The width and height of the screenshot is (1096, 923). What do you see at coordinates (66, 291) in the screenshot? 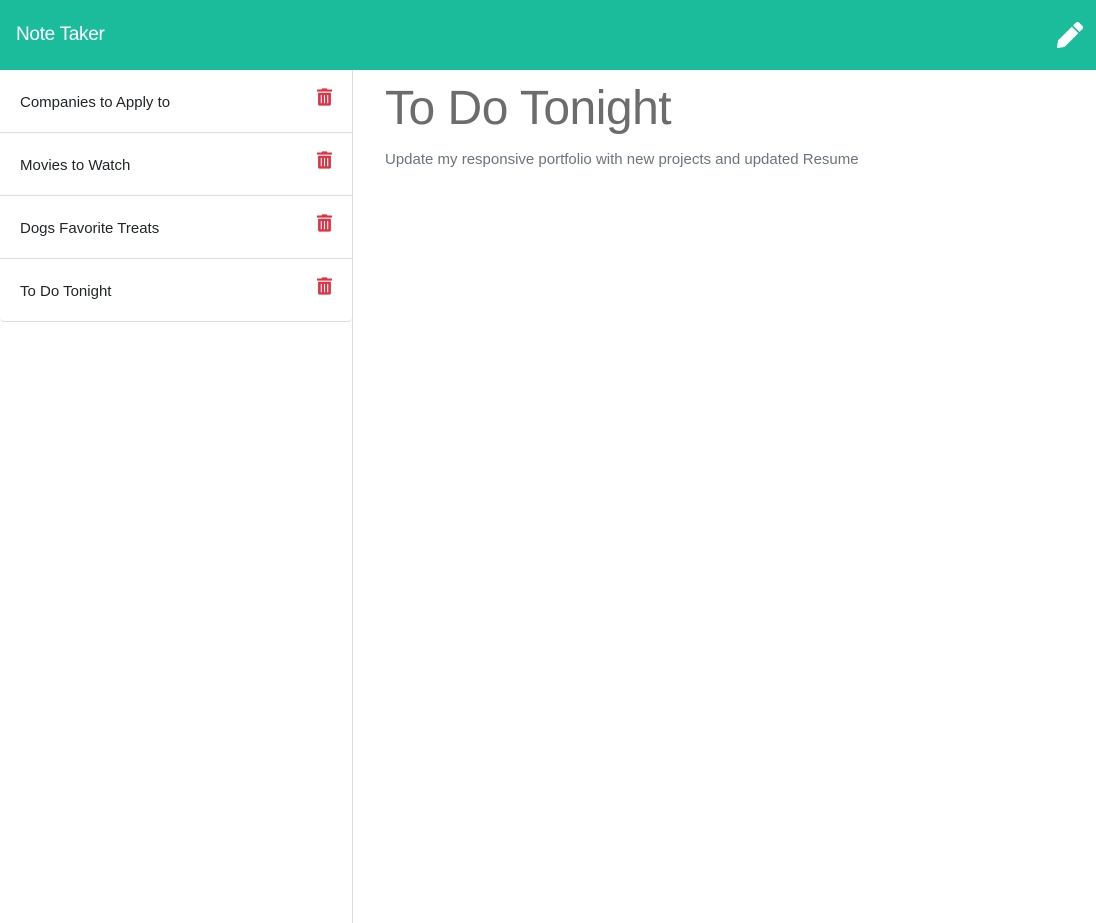
I see `note-title: To Do Tonight` at bounding box center [66, 291].